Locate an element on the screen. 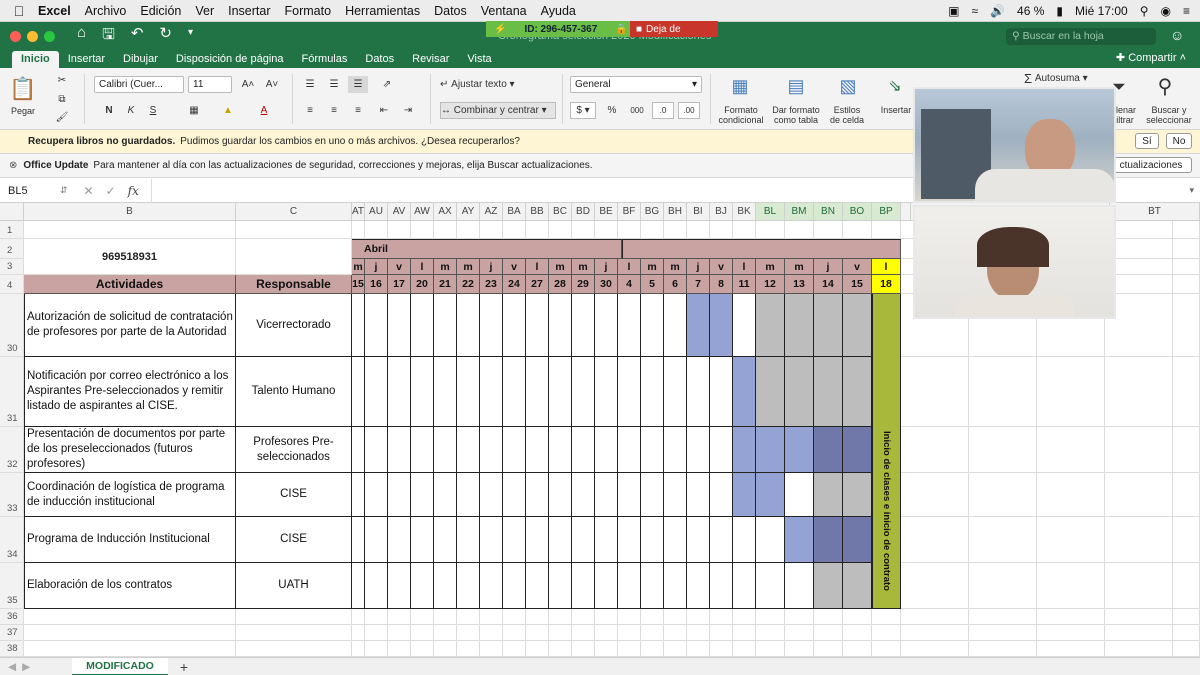  row-header: 32 is located at coordinates (12, 450).